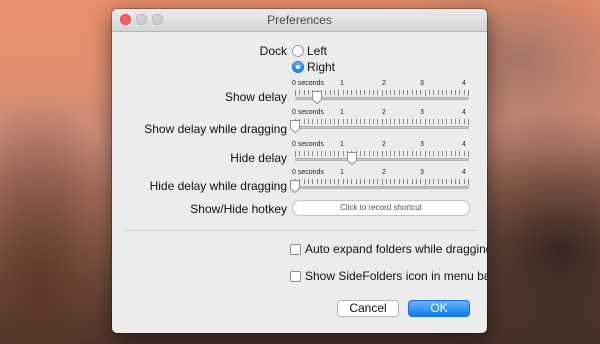 The image size is (600, 344). I want to click on dock-right-radio: Right, so click(313, 67).